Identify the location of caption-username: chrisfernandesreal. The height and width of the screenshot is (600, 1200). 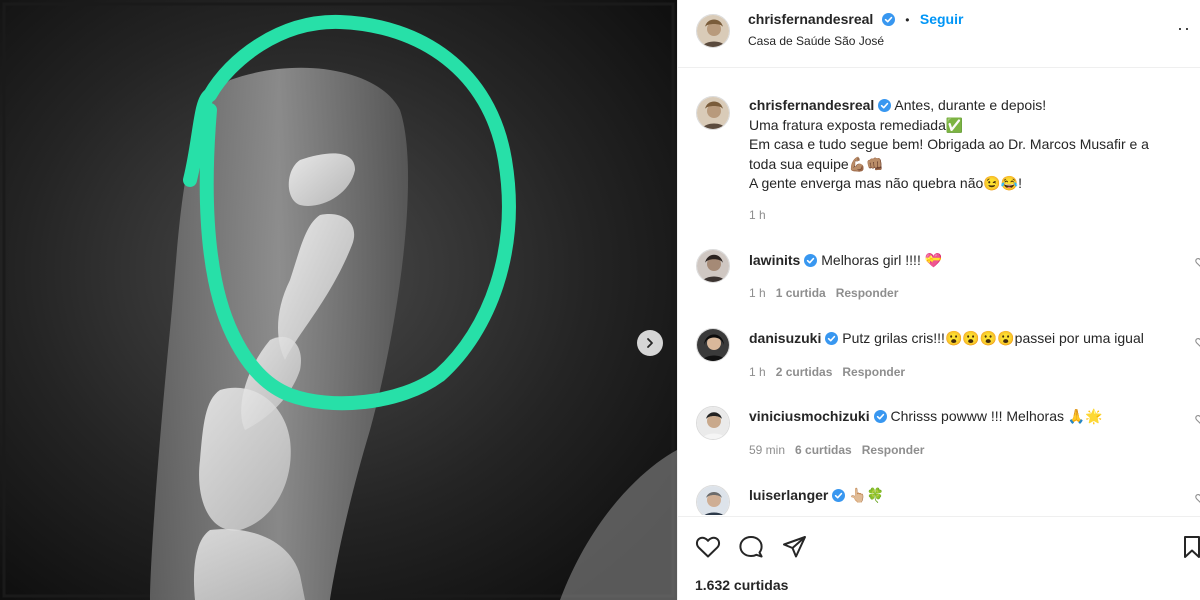
(811, 105).